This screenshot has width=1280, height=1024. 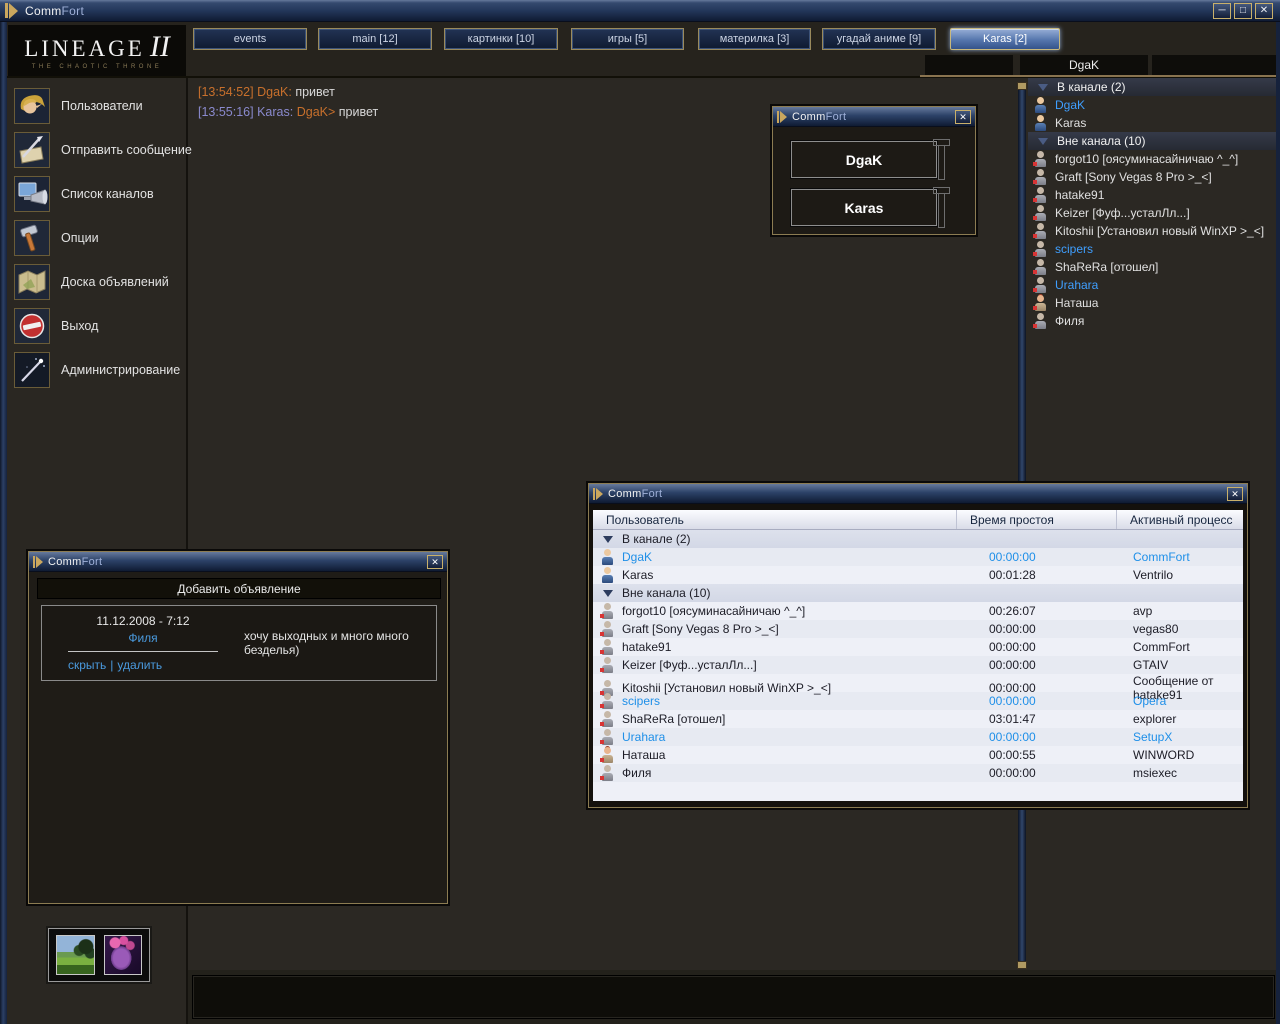 What do you see at coordinates (87, 665) in the screenshot?
I see `hide-link: скрыть` at bounding box center [87, 665].